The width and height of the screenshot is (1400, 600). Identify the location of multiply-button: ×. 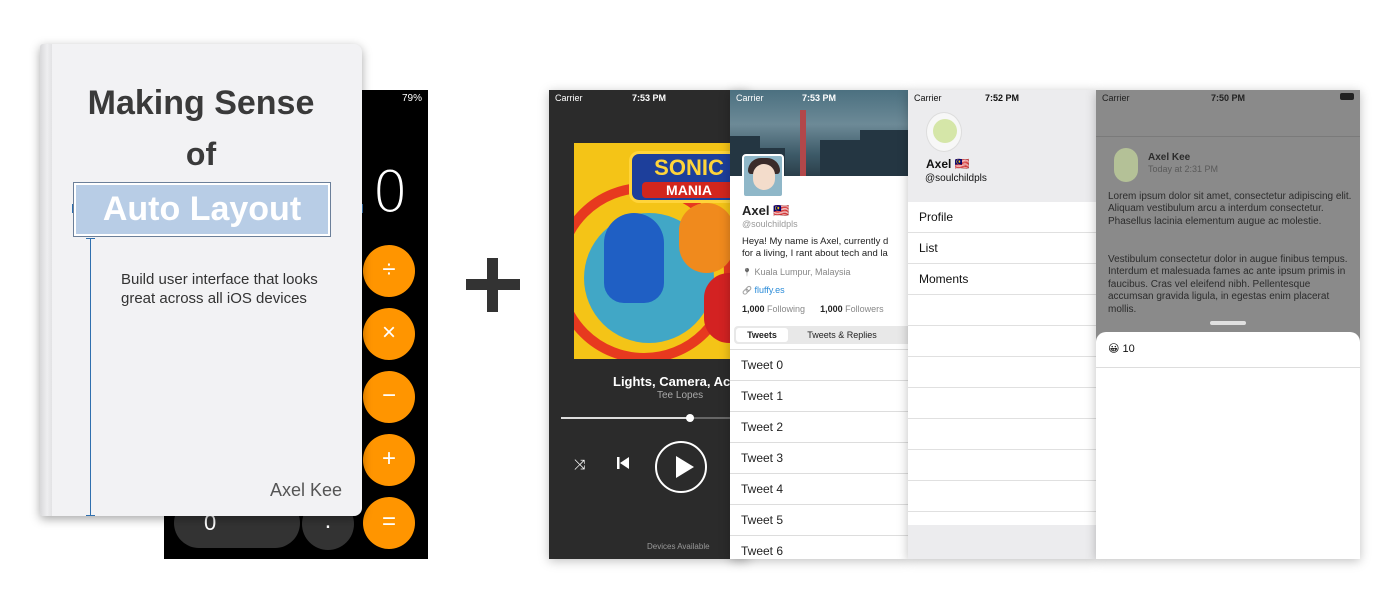
(389, 334).